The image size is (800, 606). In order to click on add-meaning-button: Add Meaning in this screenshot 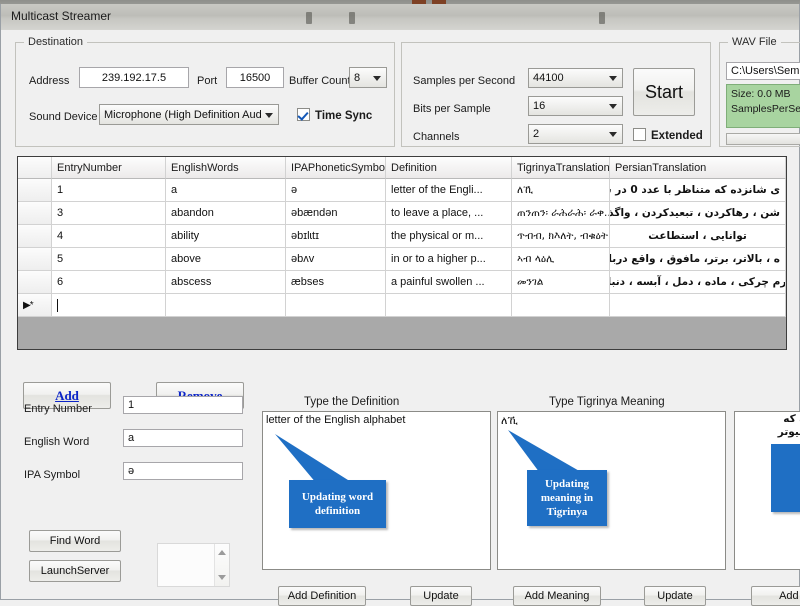, I will do `click(557, 596)`.